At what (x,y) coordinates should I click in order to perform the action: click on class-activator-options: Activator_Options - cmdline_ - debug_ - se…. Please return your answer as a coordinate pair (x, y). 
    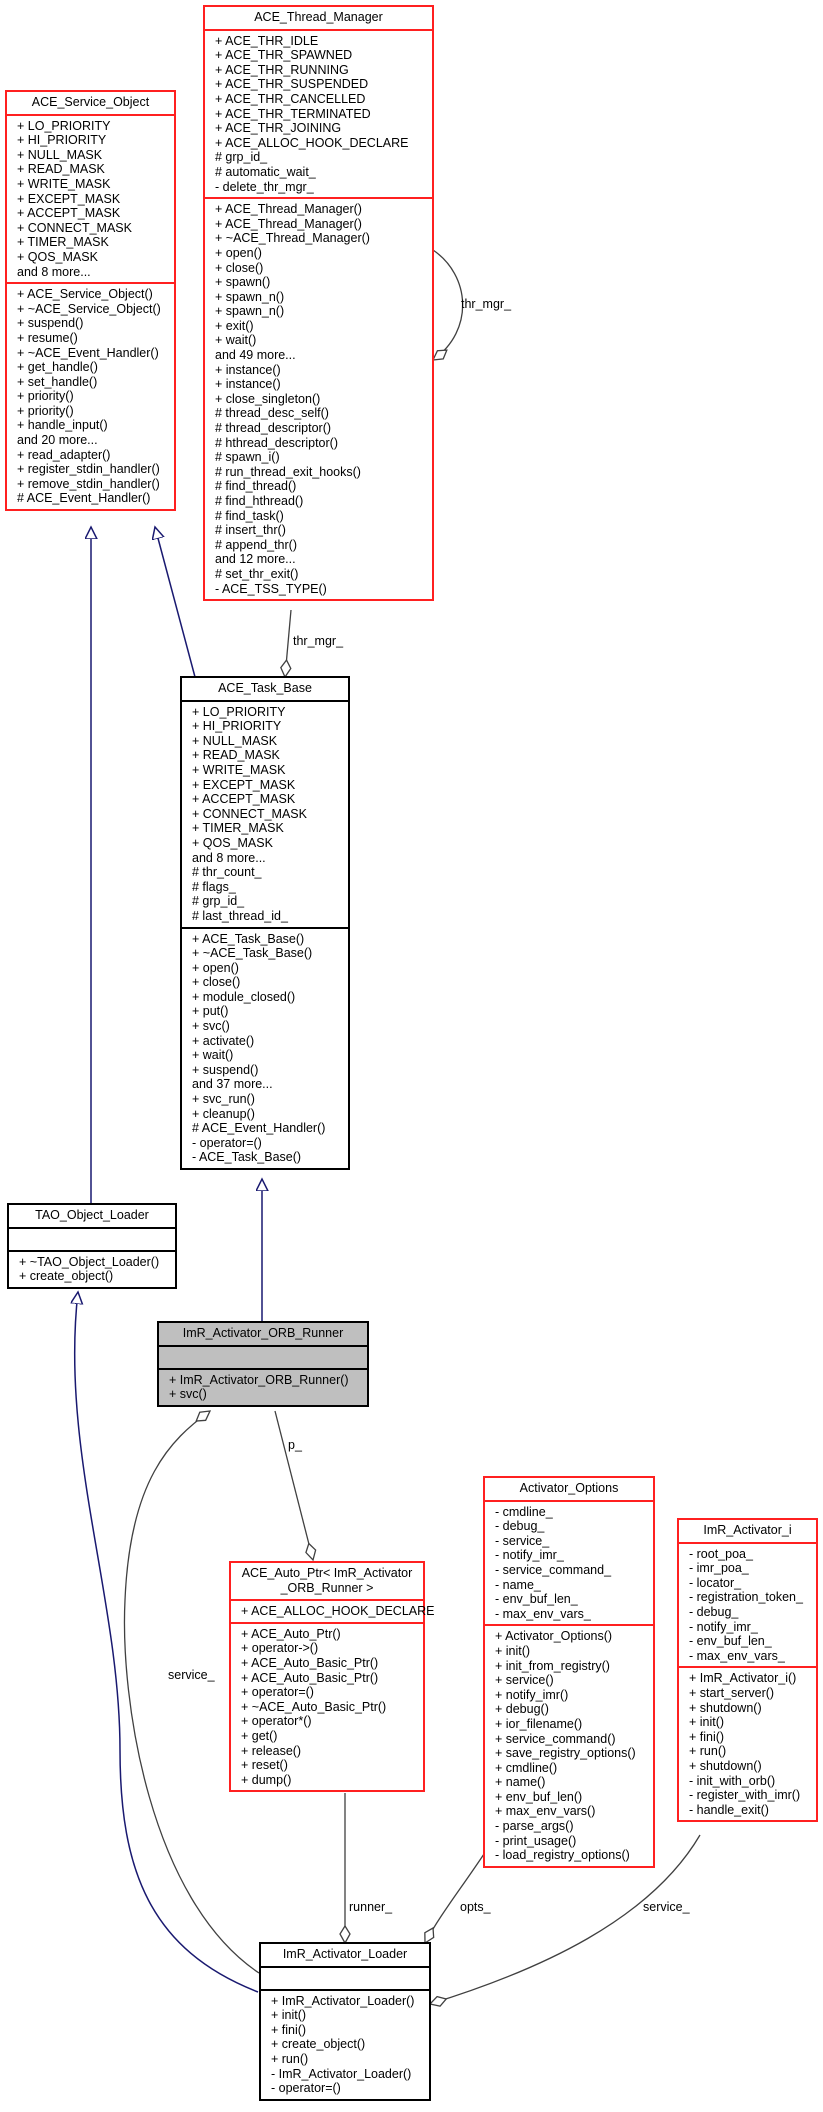
    Looking at the image, I should click on (569, 1672).